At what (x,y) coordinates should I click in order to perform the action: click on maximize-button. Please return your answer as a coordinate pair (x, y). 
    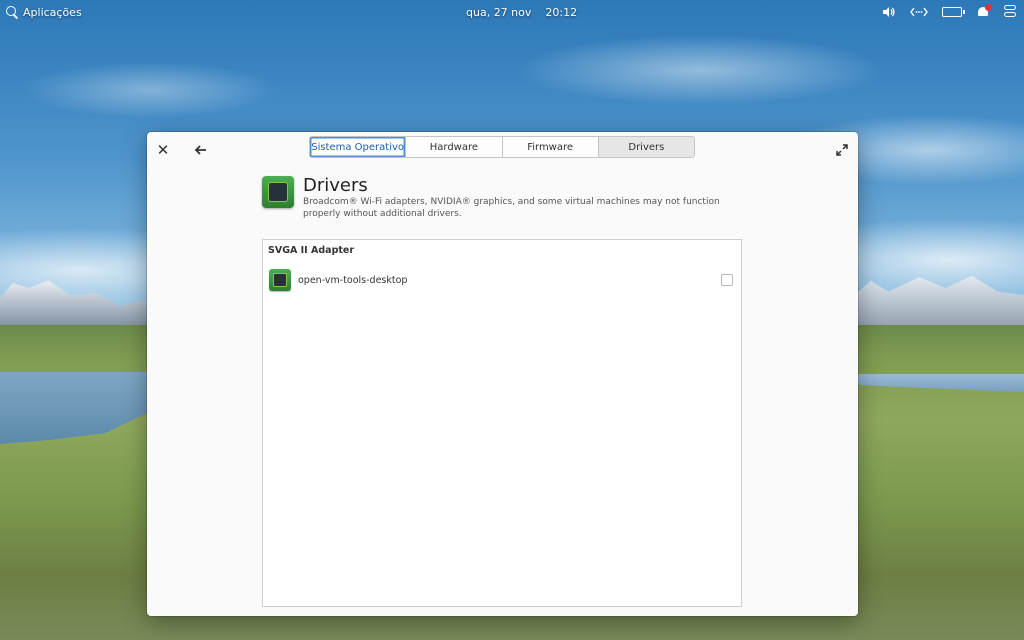
    Looking at the image, I should click on (842, 150).